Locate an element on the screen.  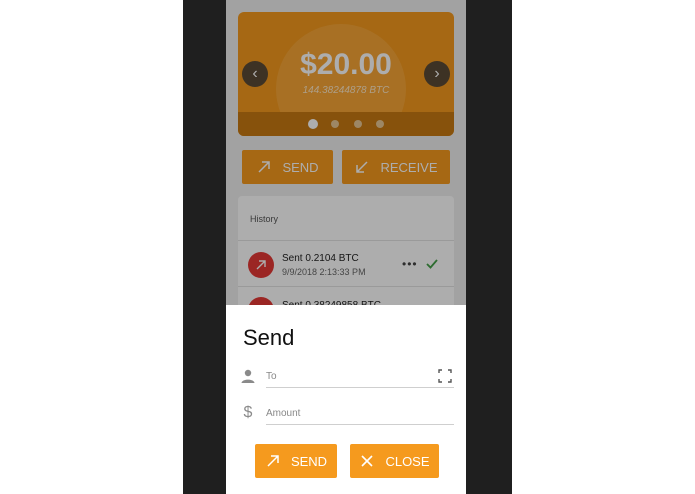
close-button: CLOSE is located at coordinates (394, 461).